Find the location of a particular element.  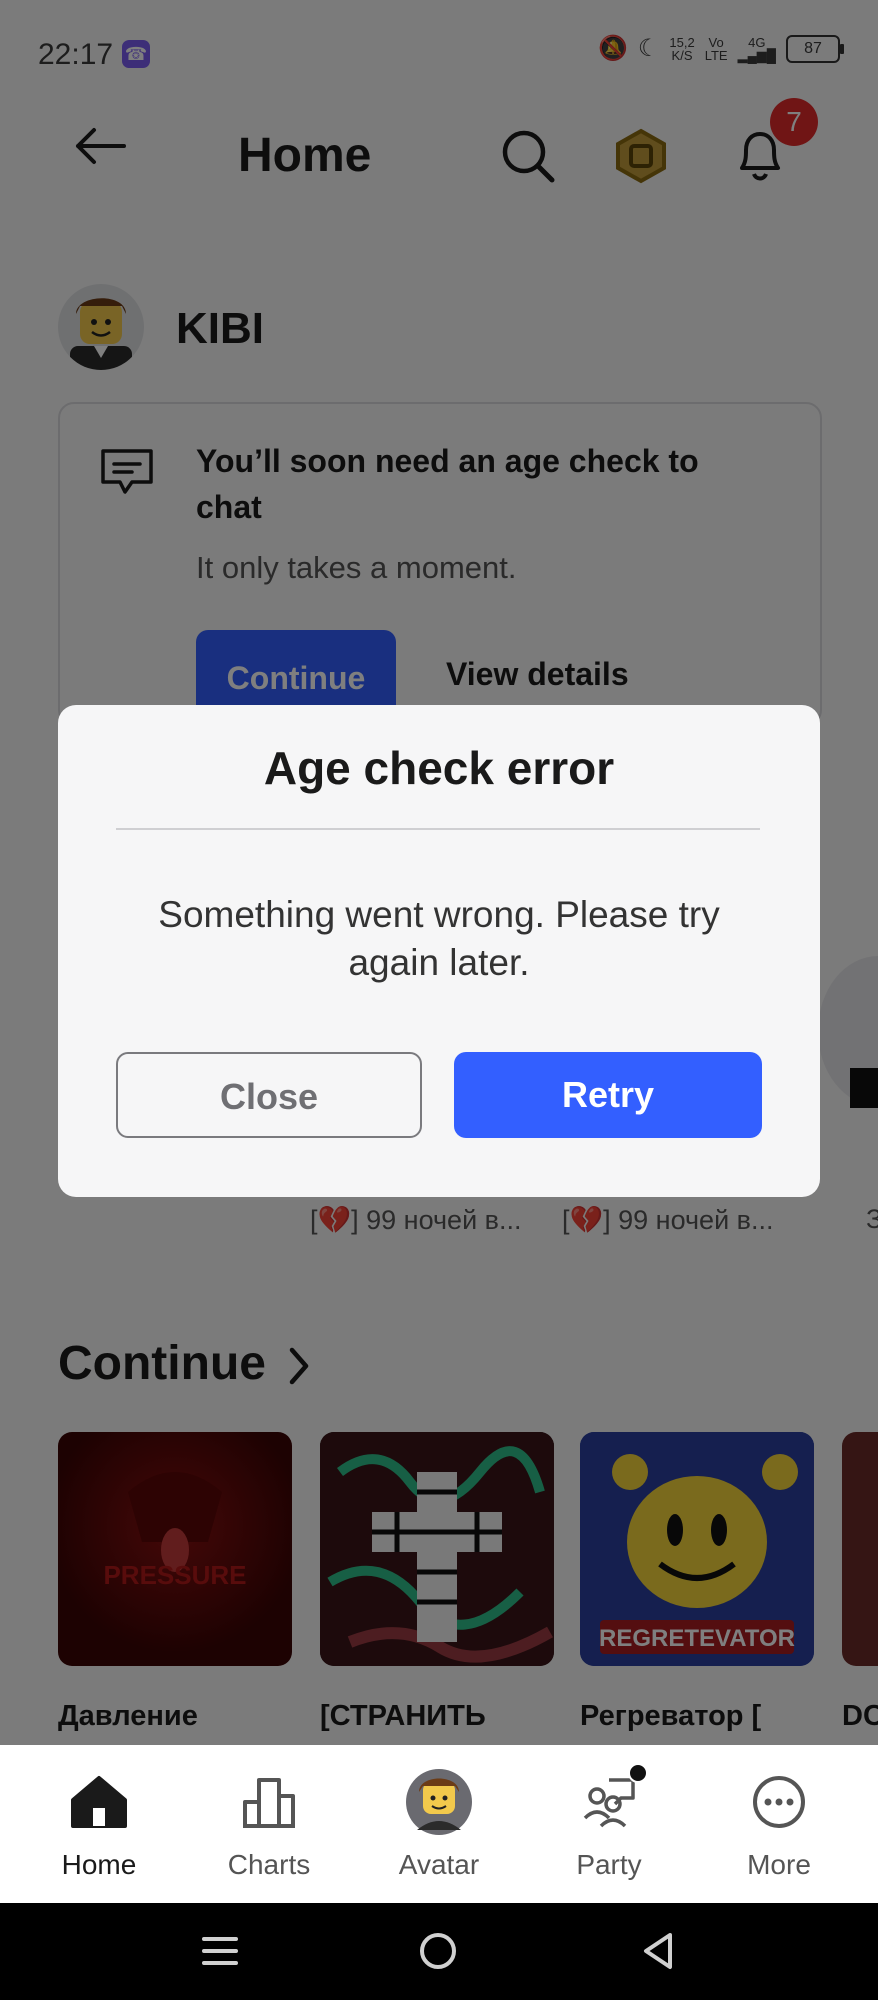

party-notification-dot is located at coordinates (638, 1773).